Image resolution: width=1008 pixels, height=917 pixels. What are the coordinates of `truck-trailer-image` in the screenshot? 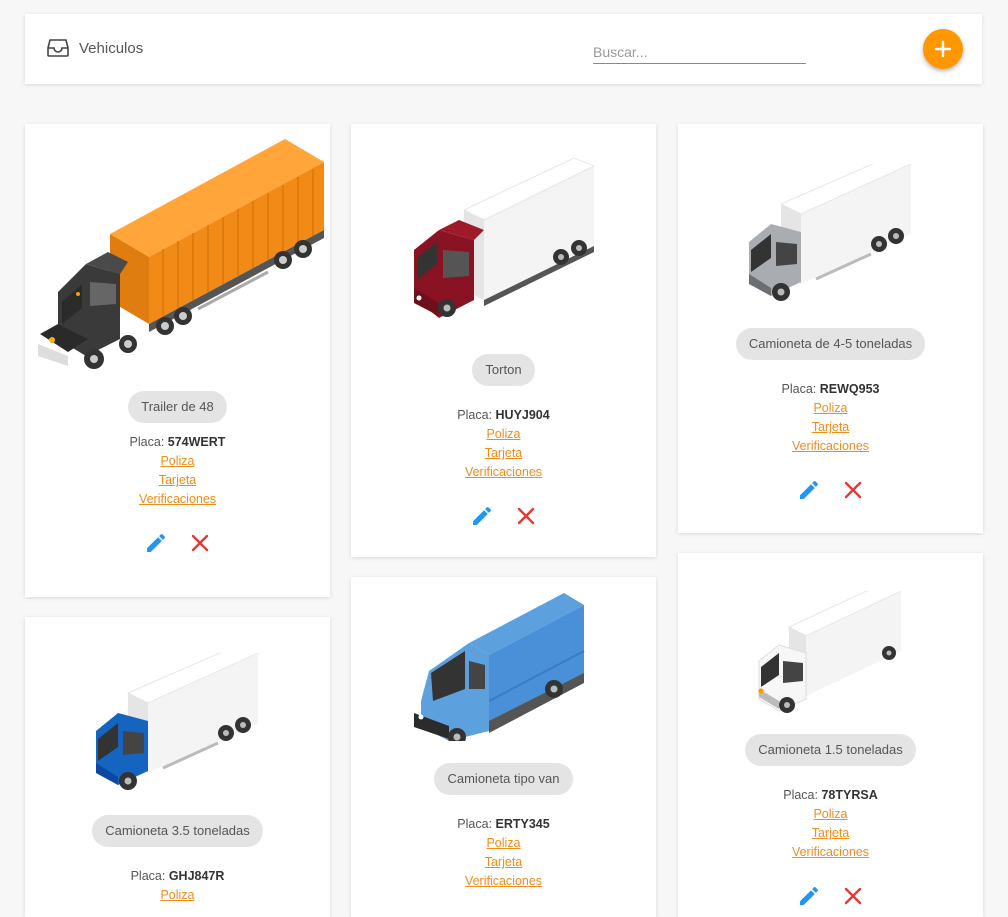 It's located at (178, 256).